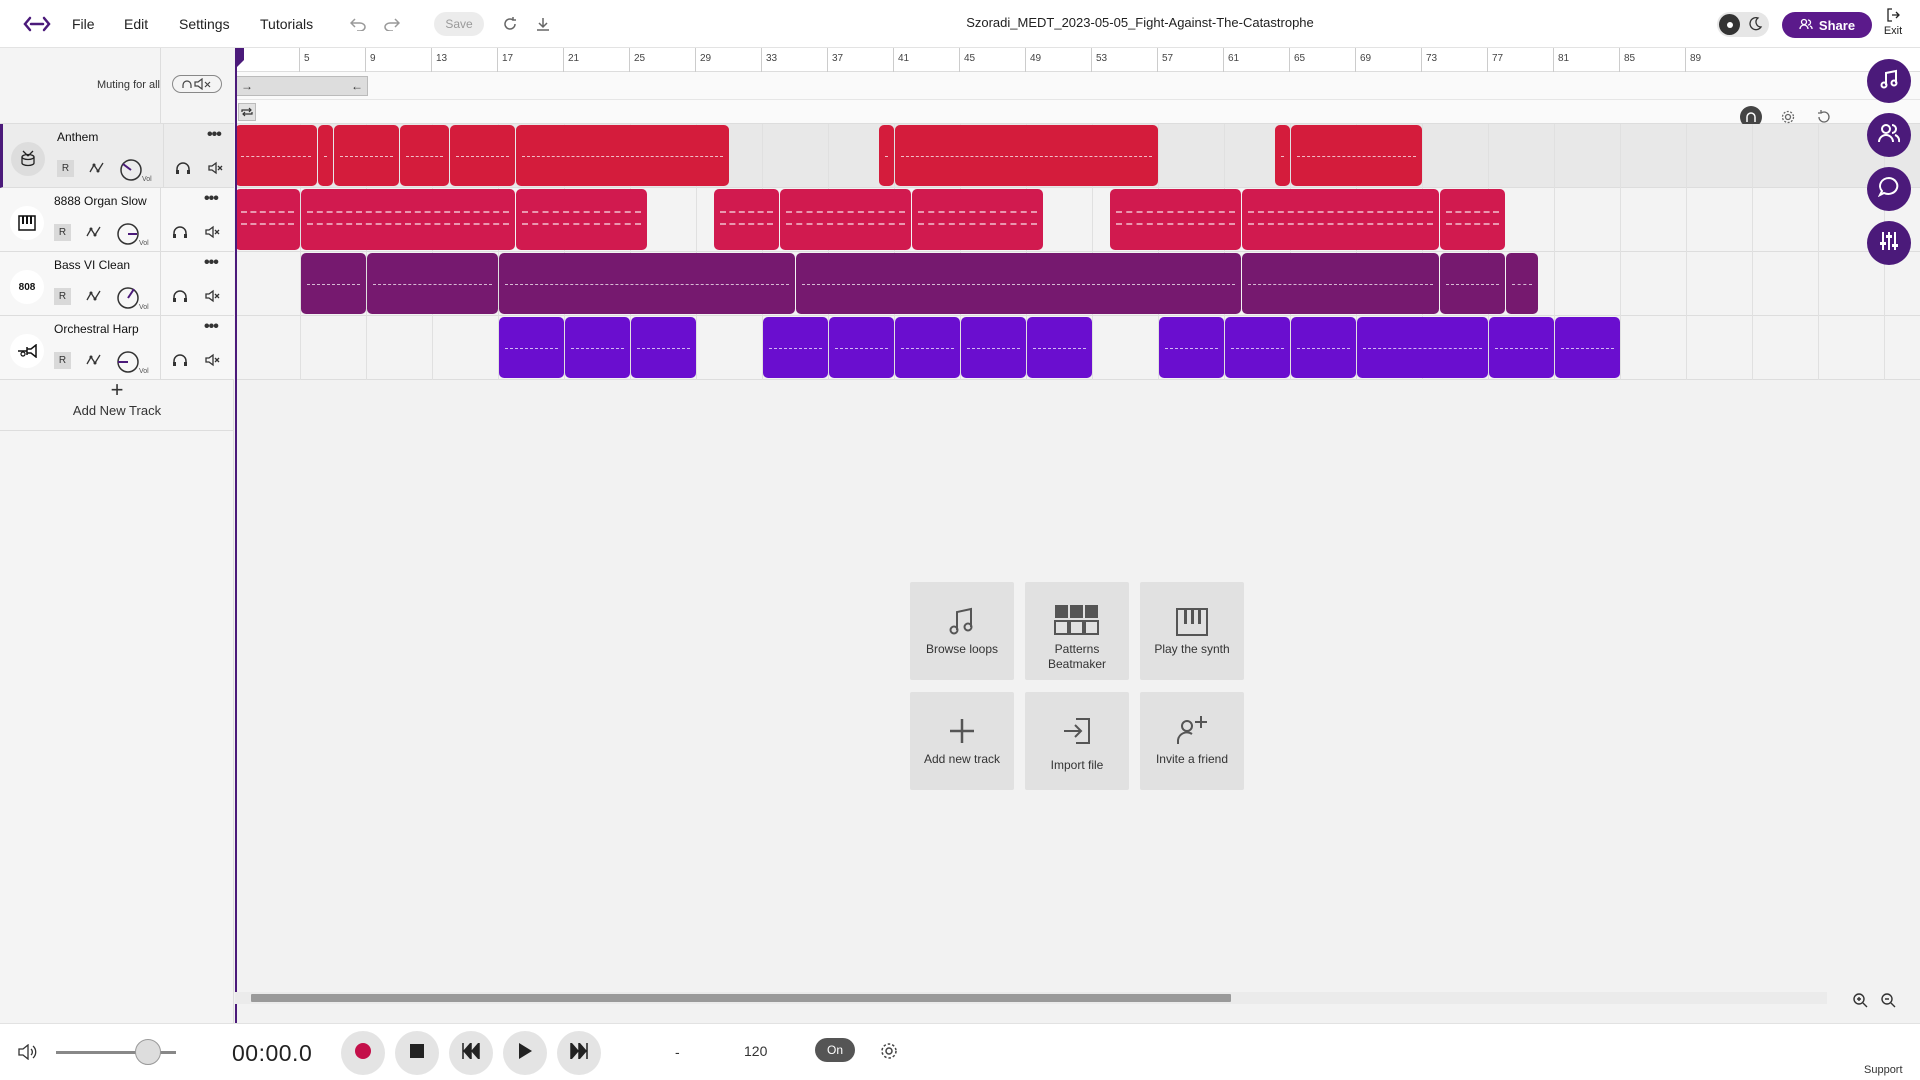  What do you see at coordinates (1192, 631) in the screenshot?
I see `play-synth-button: Play the synth` at bounding box center [1192, 631].